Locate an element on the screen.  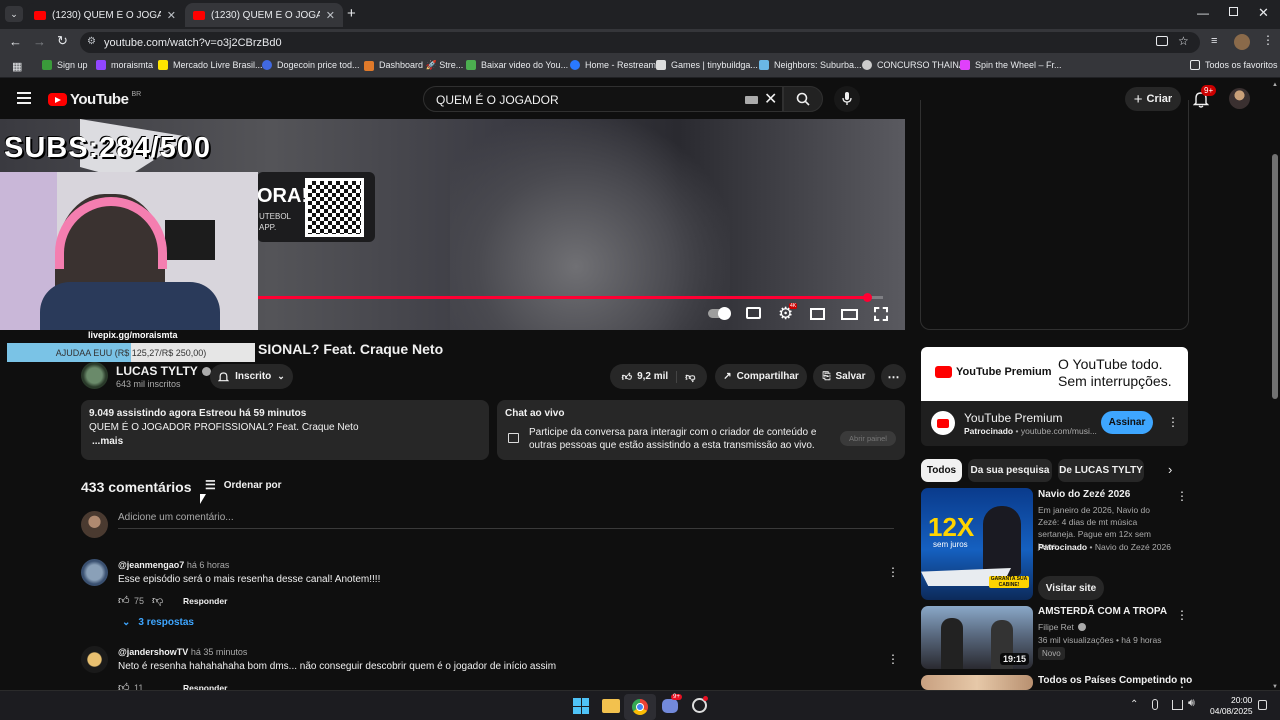
player-progress-track is located at coordinates (570, 297).